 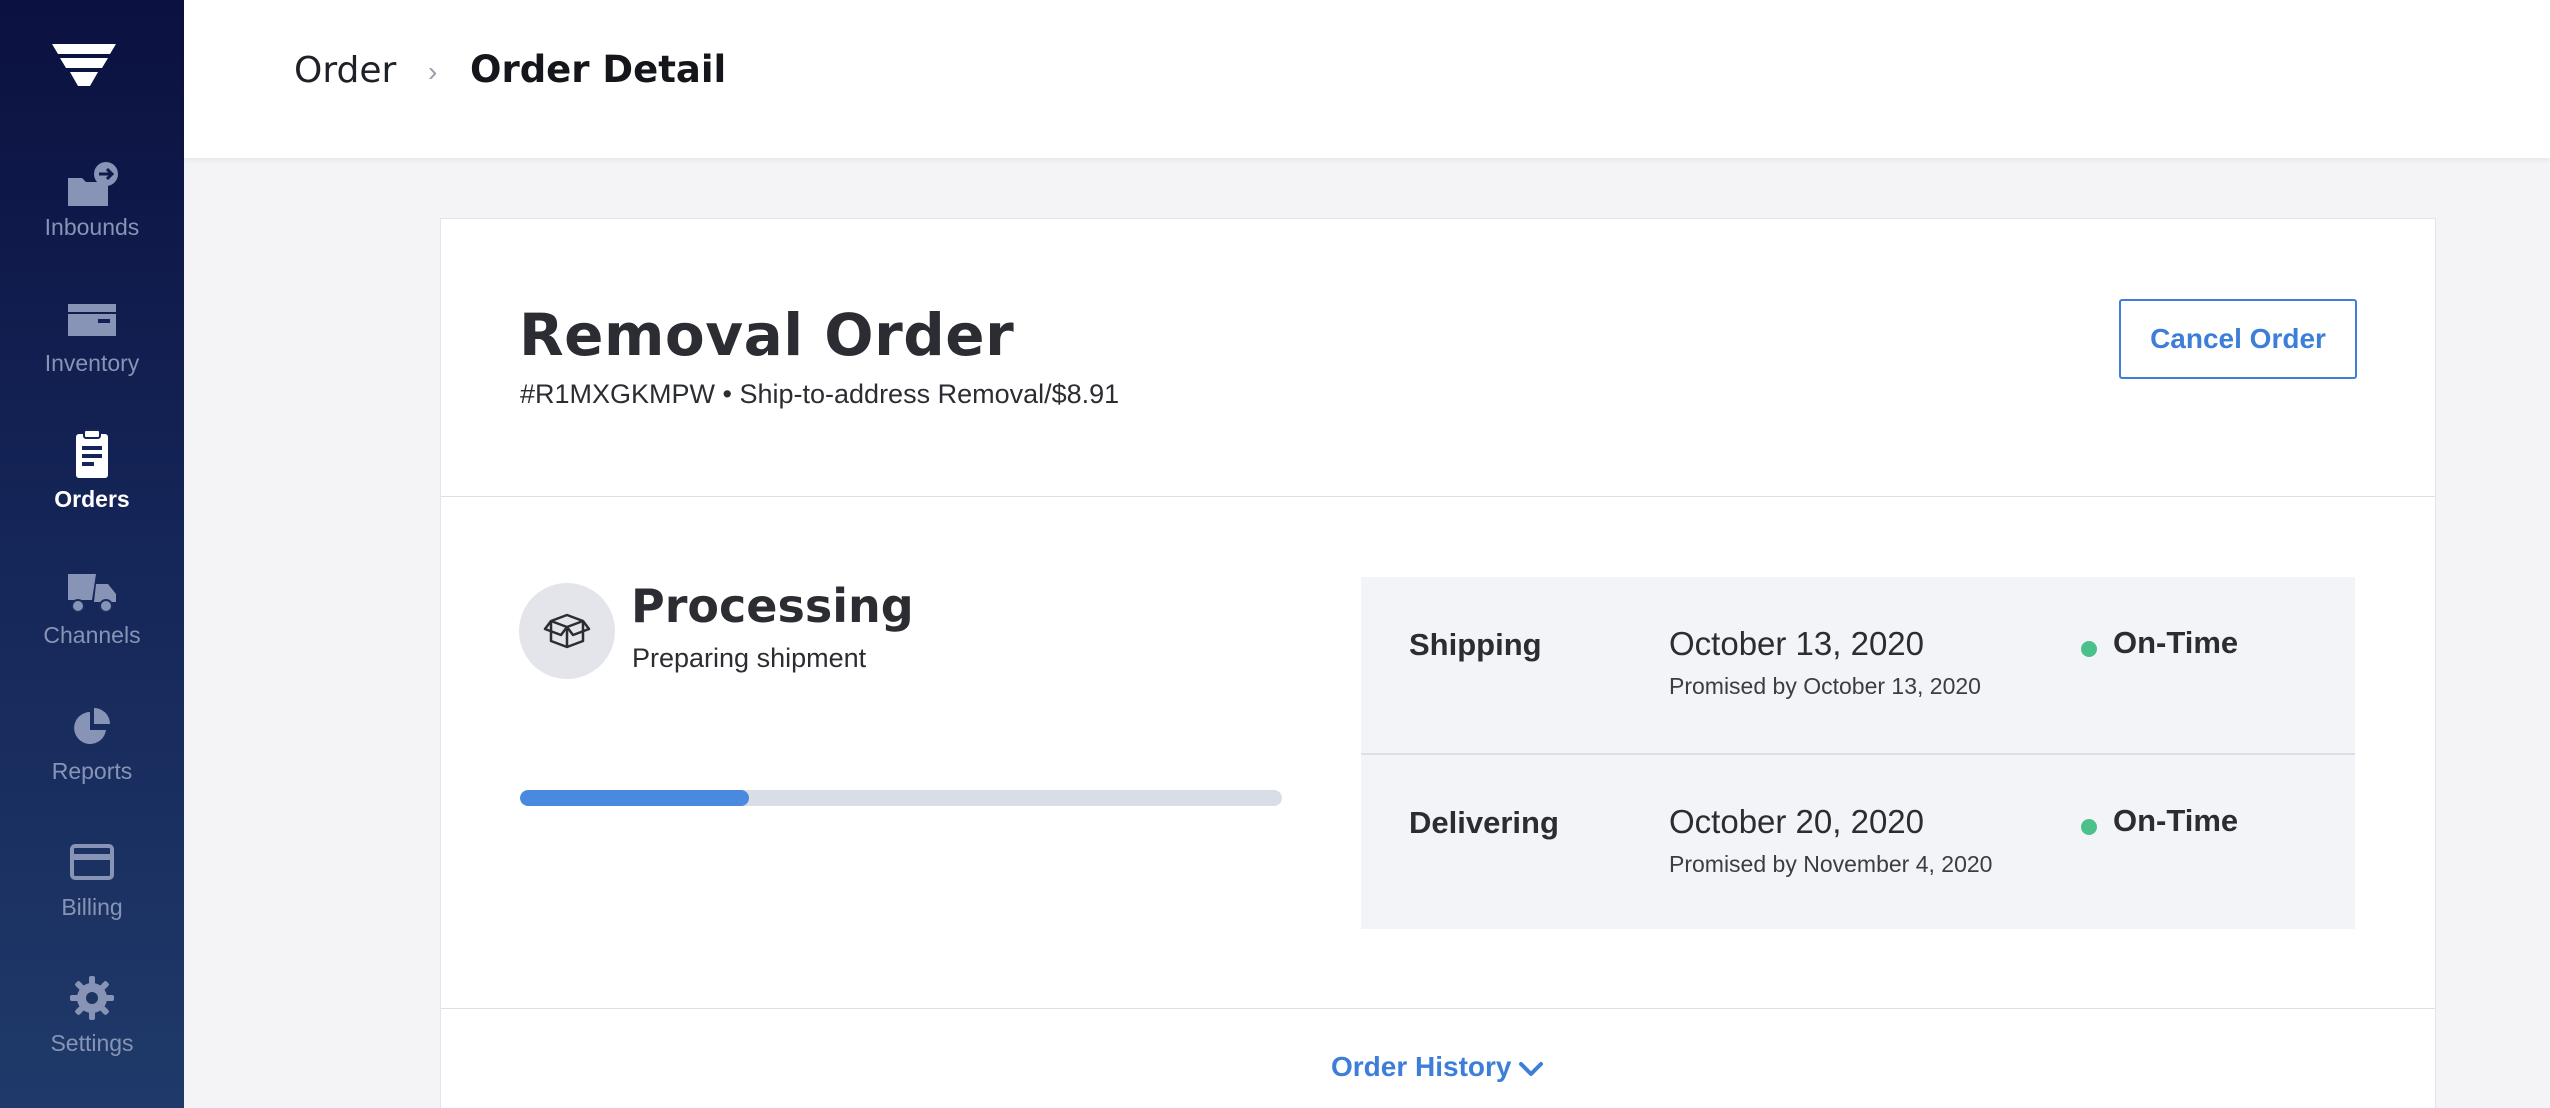 I want to click on shipment-row-date: October 20, 2020, so click(x=1797, y=821).